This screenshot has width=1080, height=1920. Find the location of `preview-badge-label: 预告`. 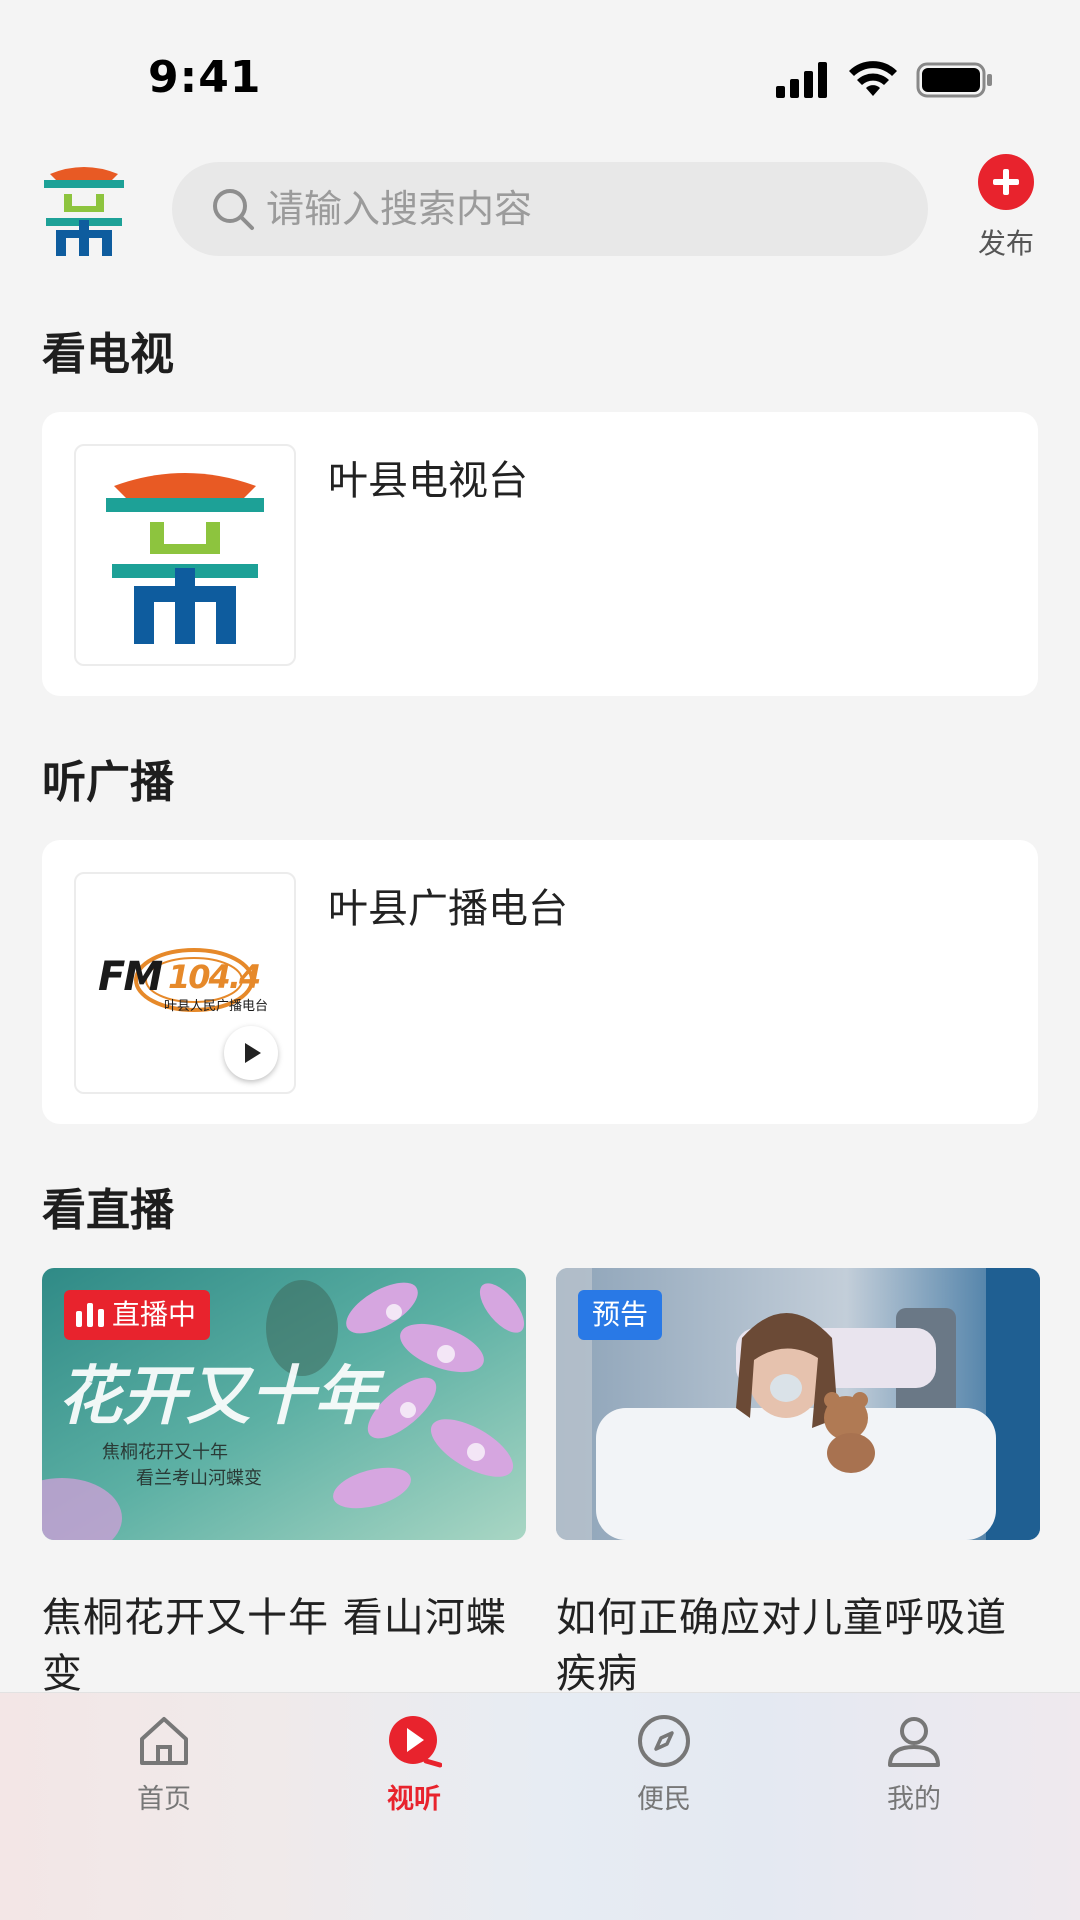

preview-badge-label: 预告 is located at coordinates (620, 1314).